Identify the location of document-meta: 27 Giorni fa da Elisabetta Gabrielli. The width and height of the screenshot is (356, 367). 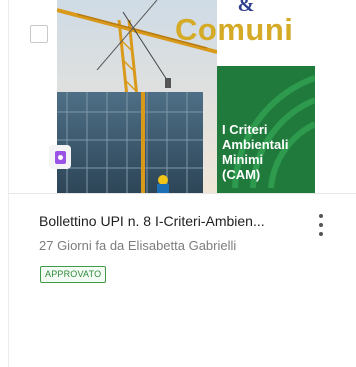
(138, 245).